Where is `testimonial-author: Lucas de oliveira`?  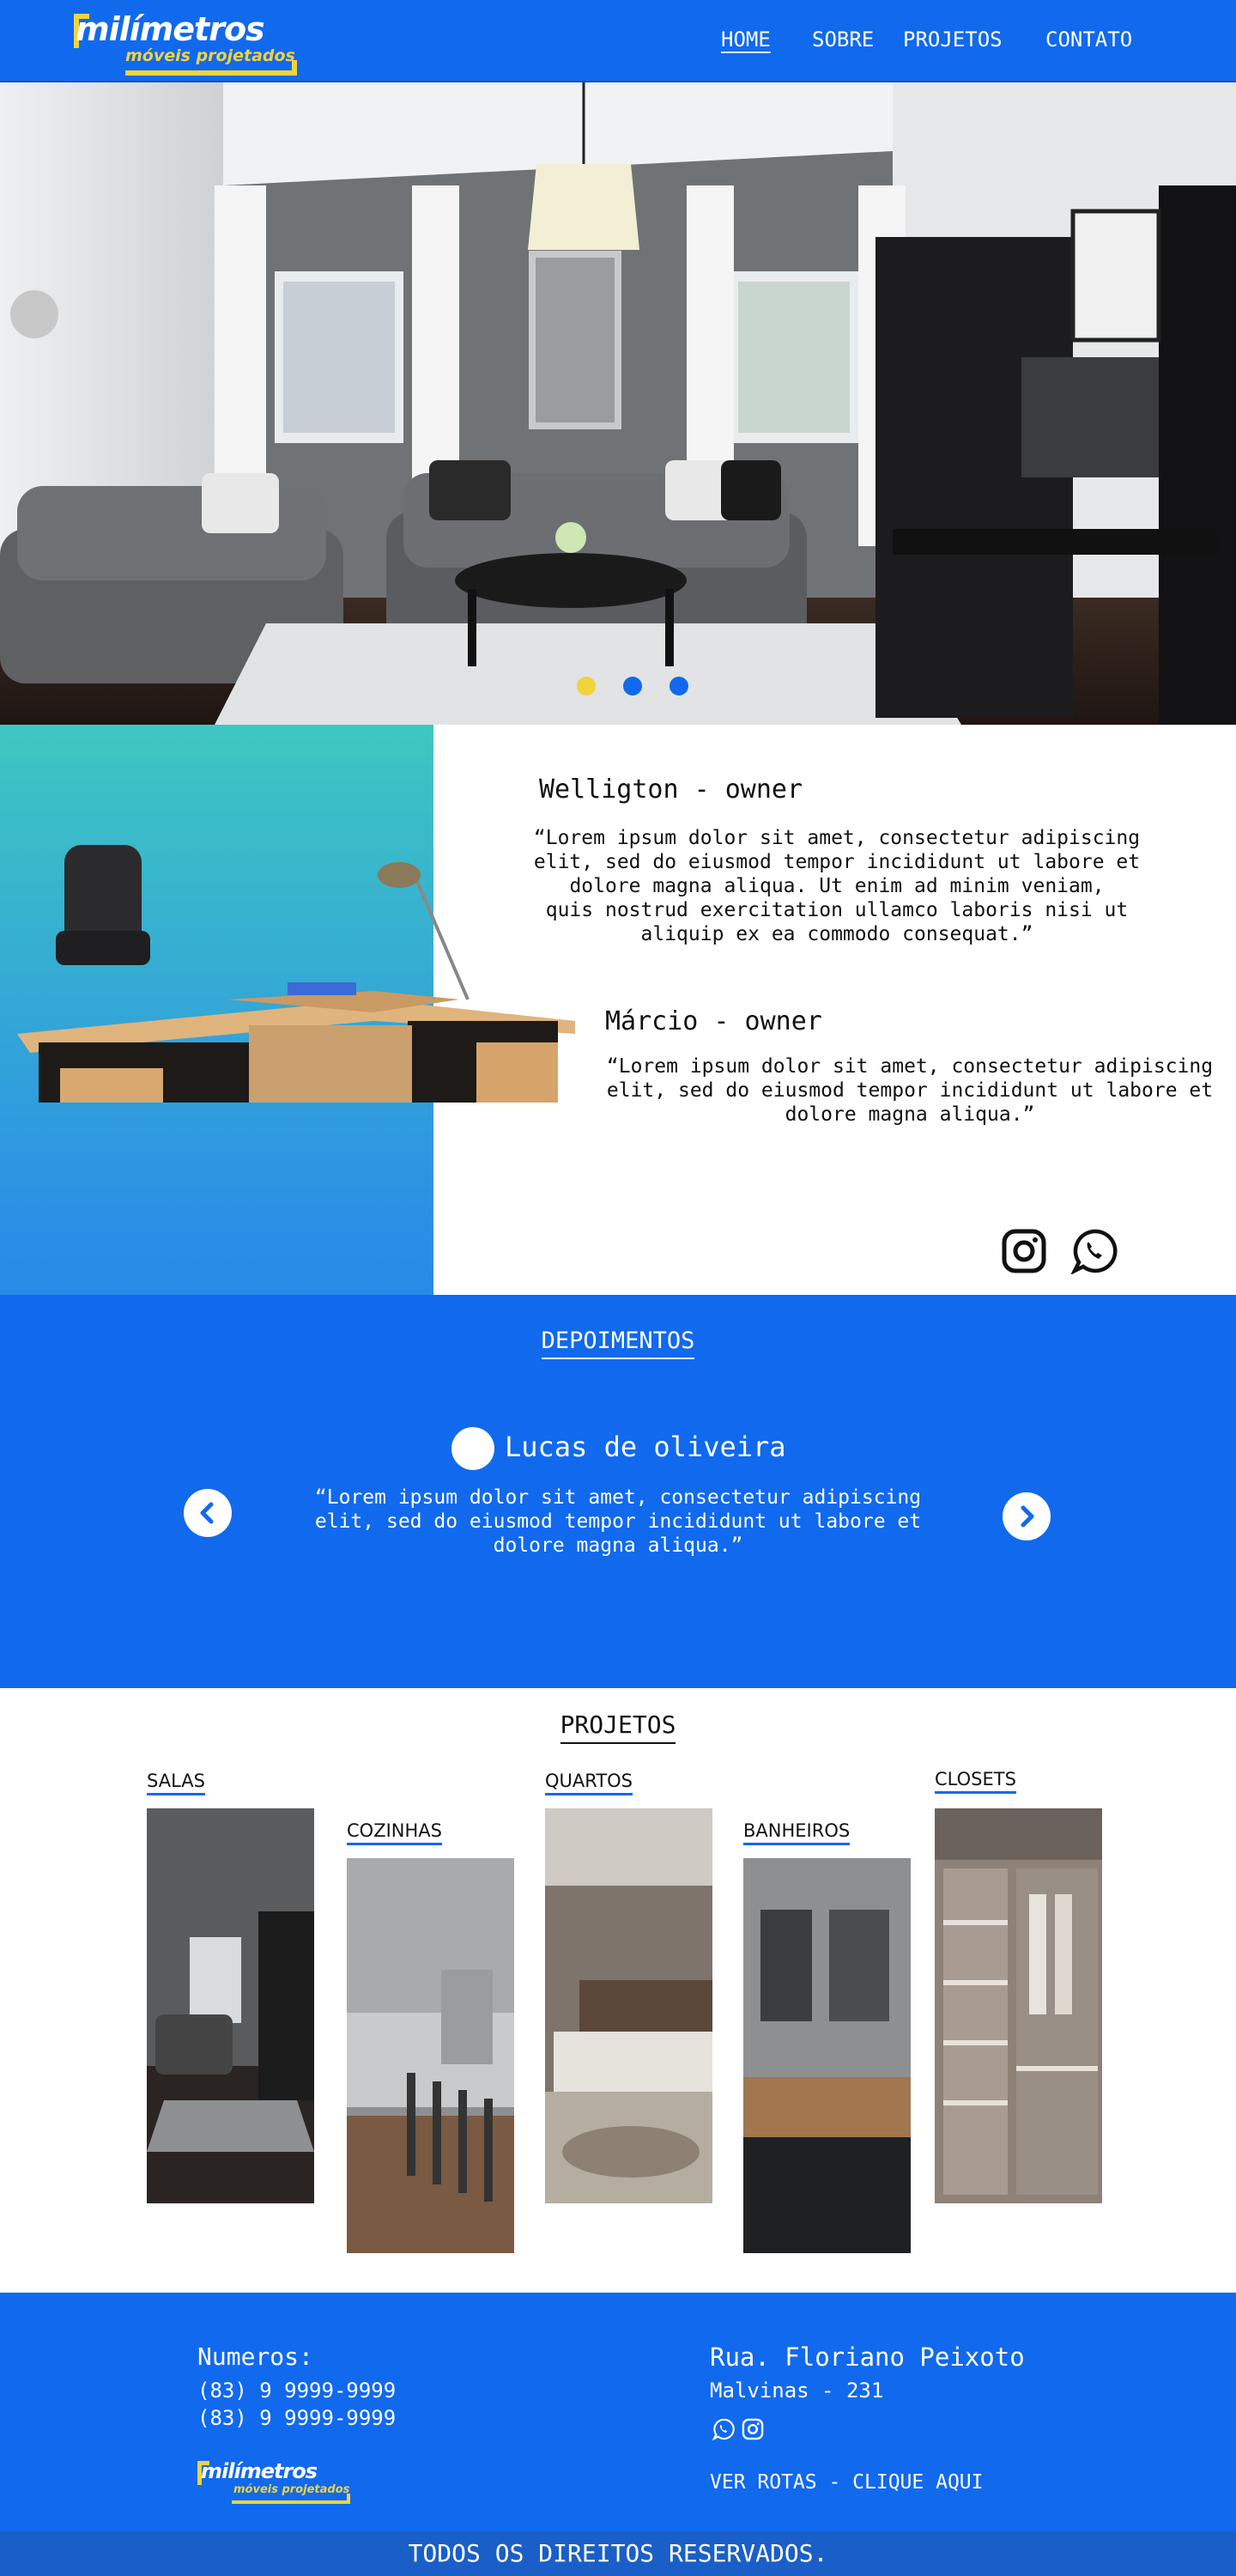
testimonial-author: Lucas de oliveira is located at coordinates (645, 1447).